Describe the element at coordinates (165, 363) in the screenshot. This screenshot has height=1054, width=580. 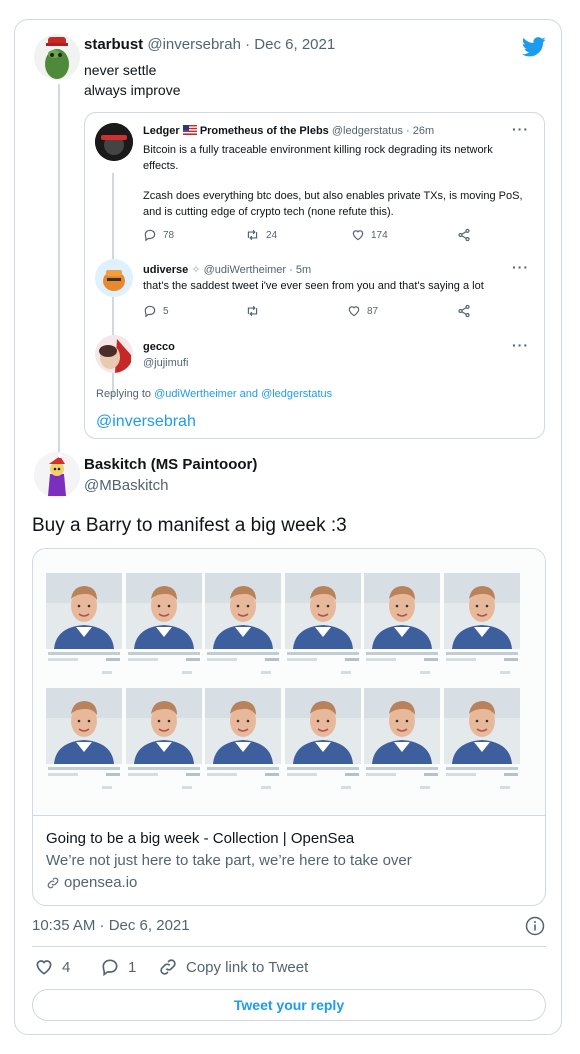
I see `handle: @jujimufi` at that location.